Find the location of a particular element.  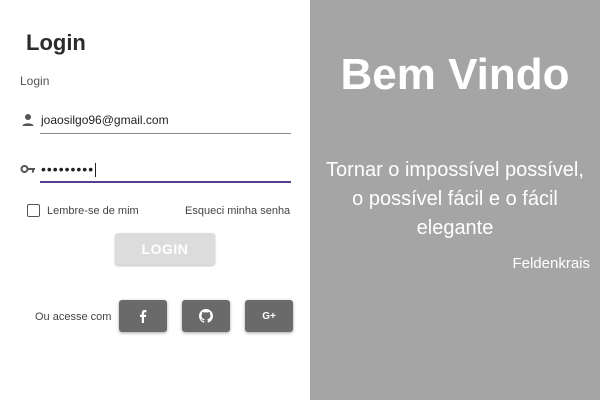

forgot-password-link: Esqueci minha senha is located at coordinates (237, 211).